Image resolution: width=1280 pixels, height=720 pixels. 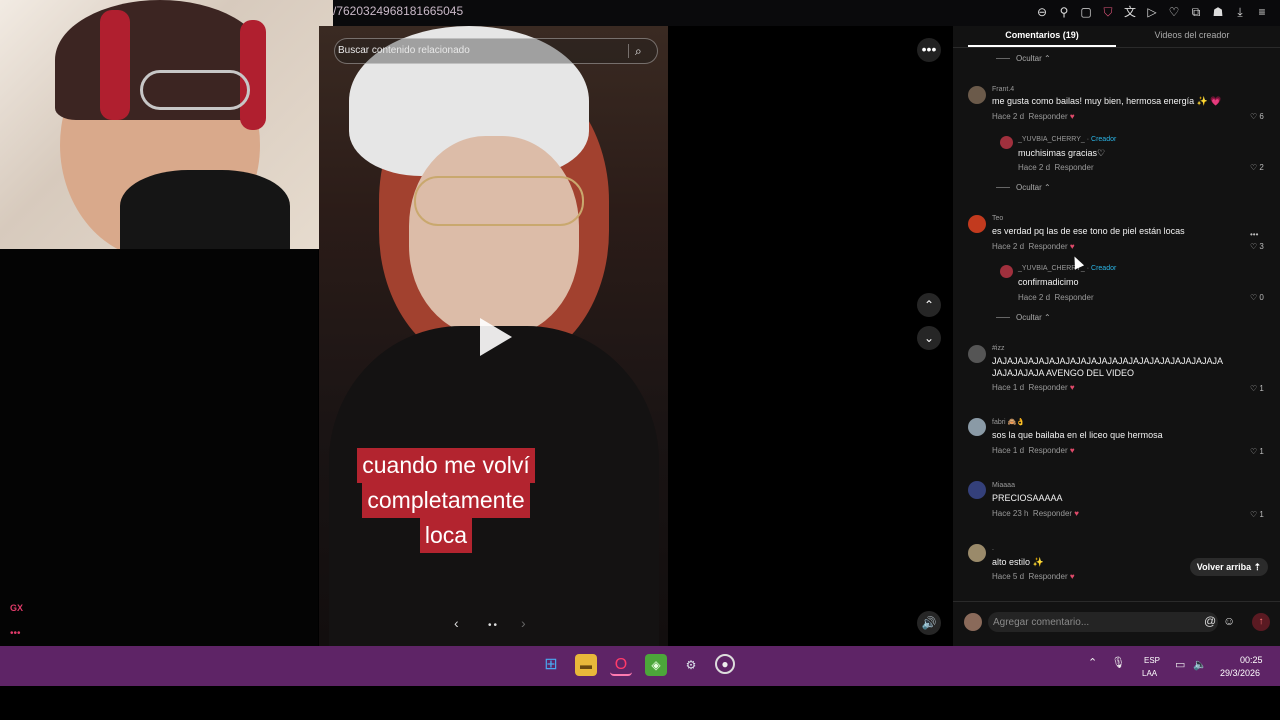 What do you see at coordinates (1254, 234) in the screenshot?
I see `comment-more-icon: •••` at bounding box center [1254, 234].